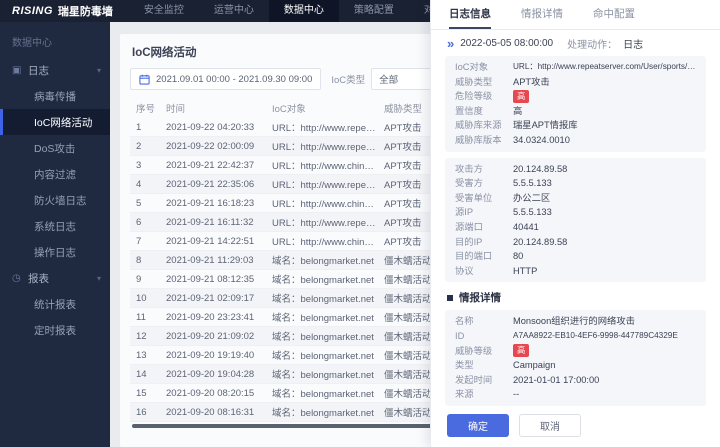 Image resolution: width=720 pixels, height=447 pixels. I want to click on square-bullet-icon, so click(450, 297).